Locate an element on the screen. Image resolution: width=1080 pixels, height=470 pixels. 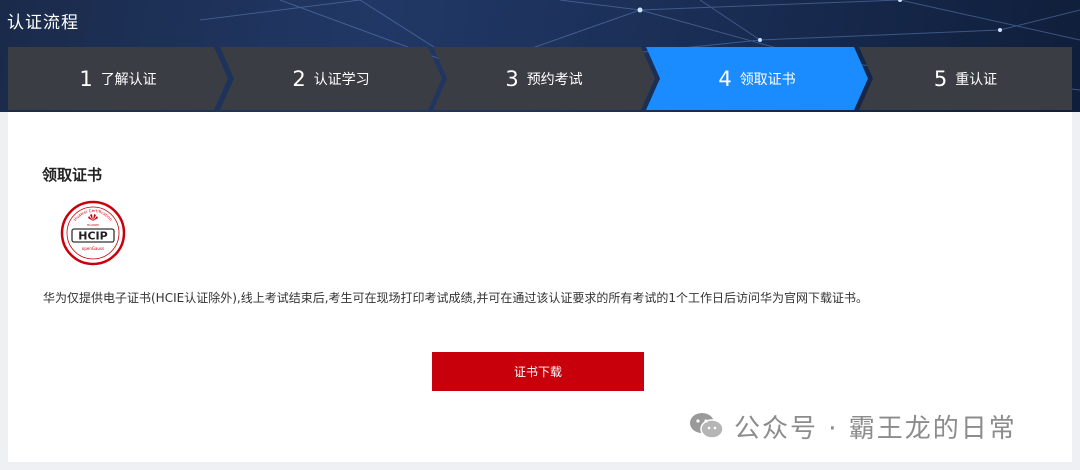
page-title: 认证流程 is located at coordinates (43, 23).